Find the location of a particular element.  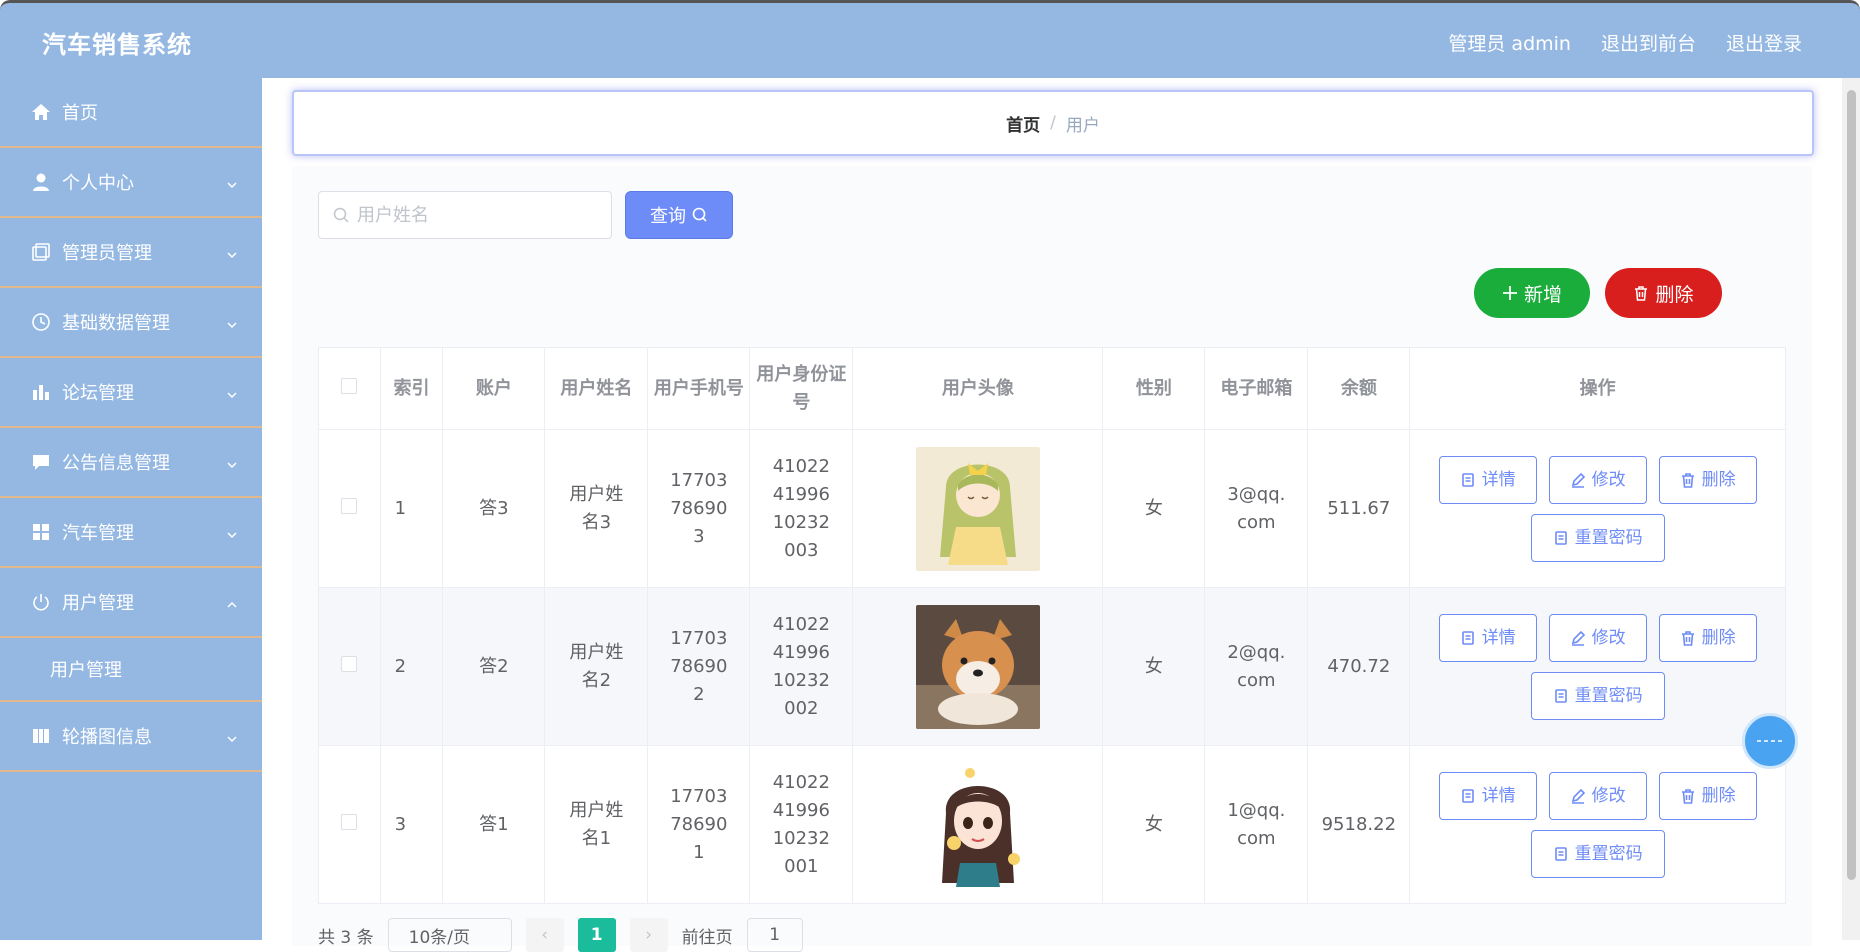

page-size-select: 10条/页 is located at coordinates (449, 935).